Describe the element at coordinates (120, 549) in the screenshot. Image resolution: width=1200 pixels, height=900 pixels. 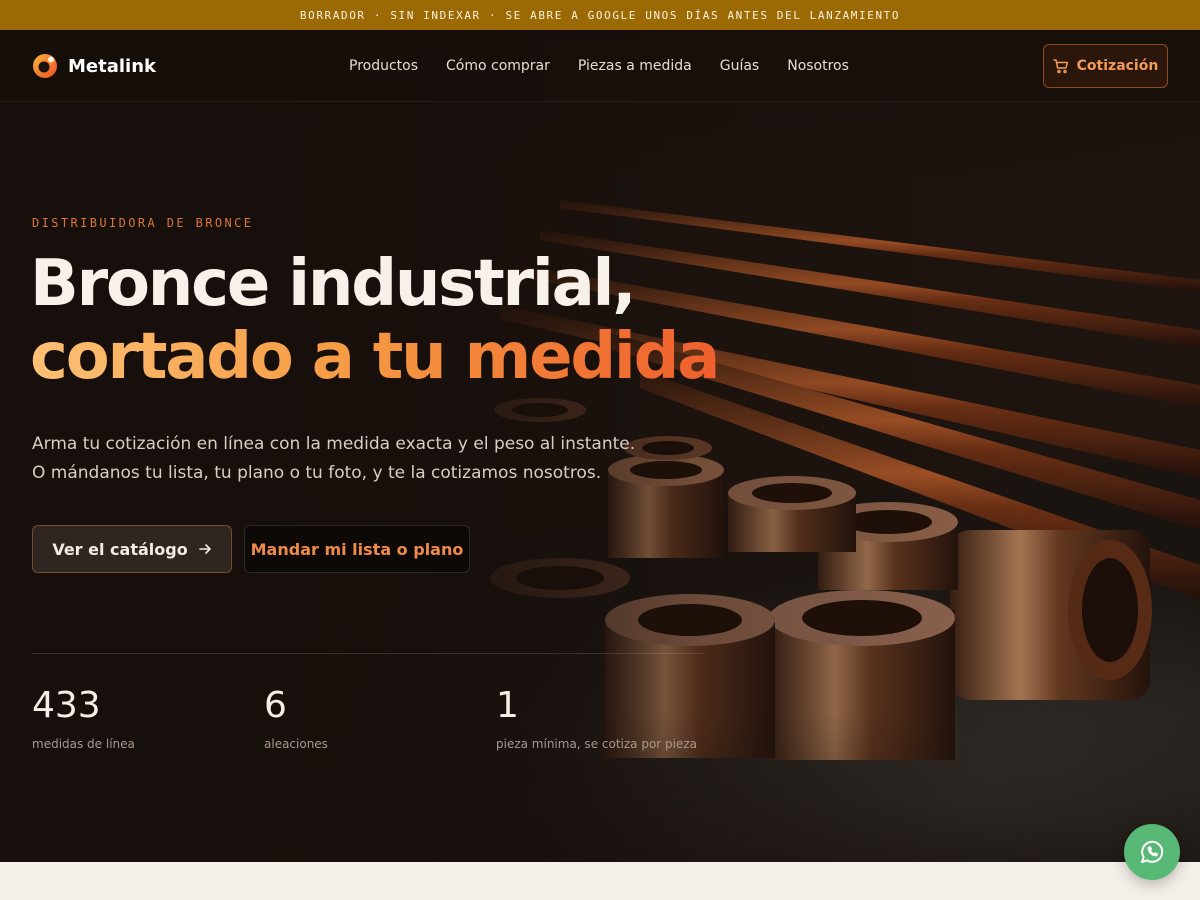
I see `view-catalog-label: Ver el catálogo` at that location.